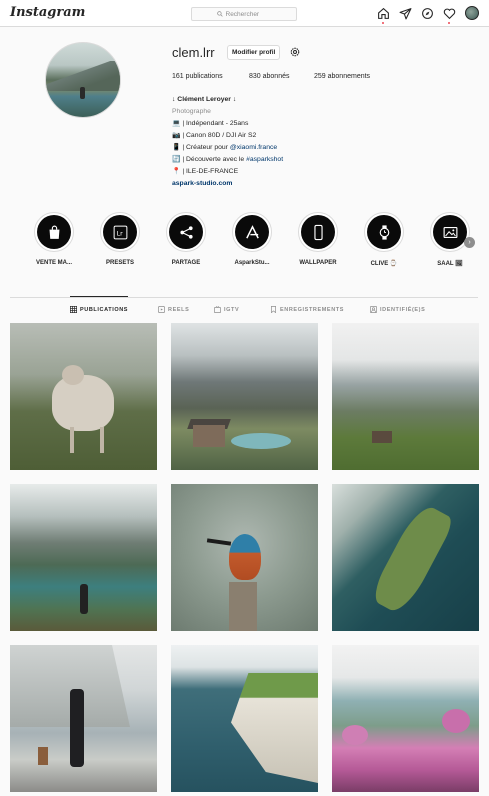  Describe the element at coordinates (450, 232) in the screenshot. I see `image-frame-icon` at that location.